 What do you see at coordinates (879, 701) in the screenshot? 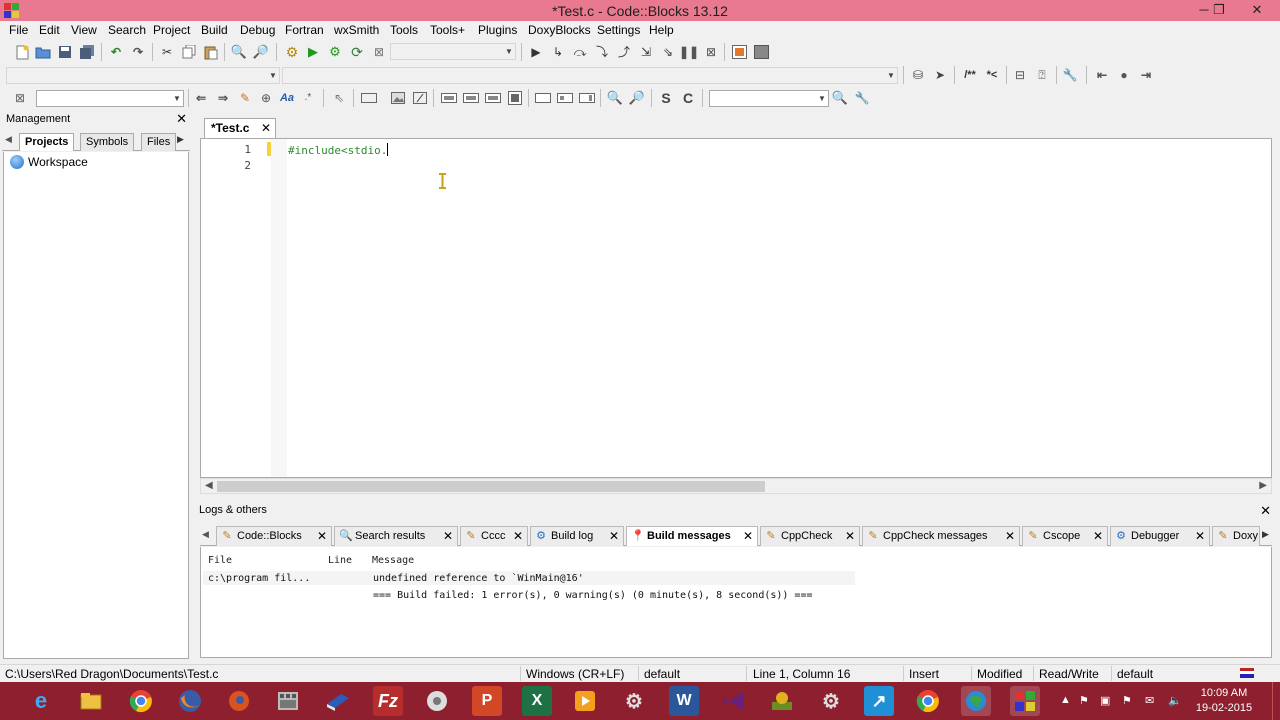
I see `arrow-app-icon: ↗` at bounding box center [879, 701].